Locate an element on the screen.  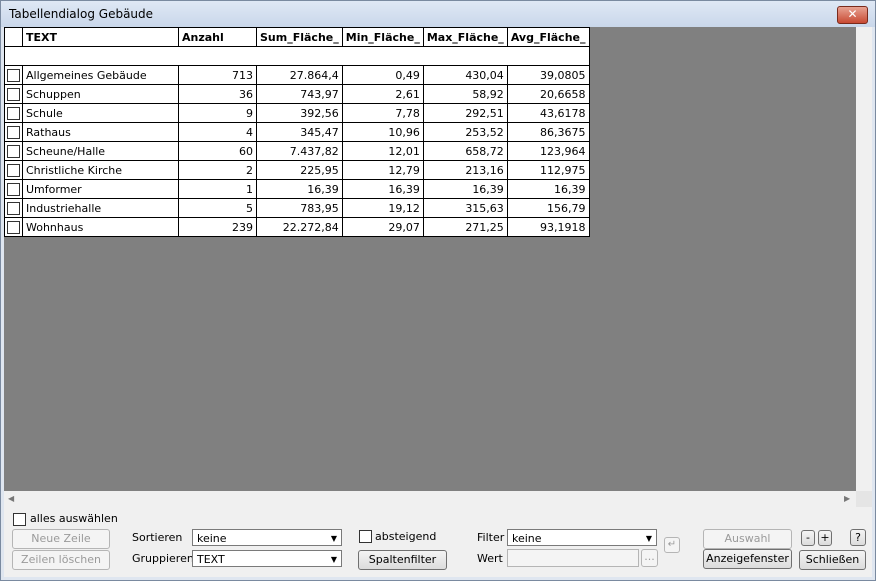
table-cell: 292,51 is located at coordinates (465, 113).